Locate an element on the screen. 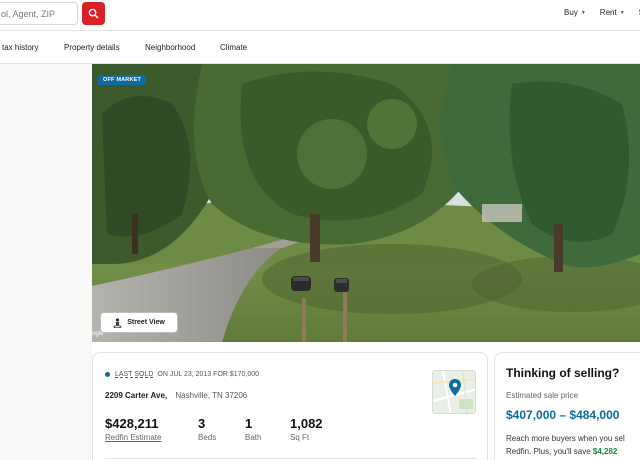 This screenshot has width=640, height=460. estimate-label: Redfin Estimate is located at coordinates (133, 437).